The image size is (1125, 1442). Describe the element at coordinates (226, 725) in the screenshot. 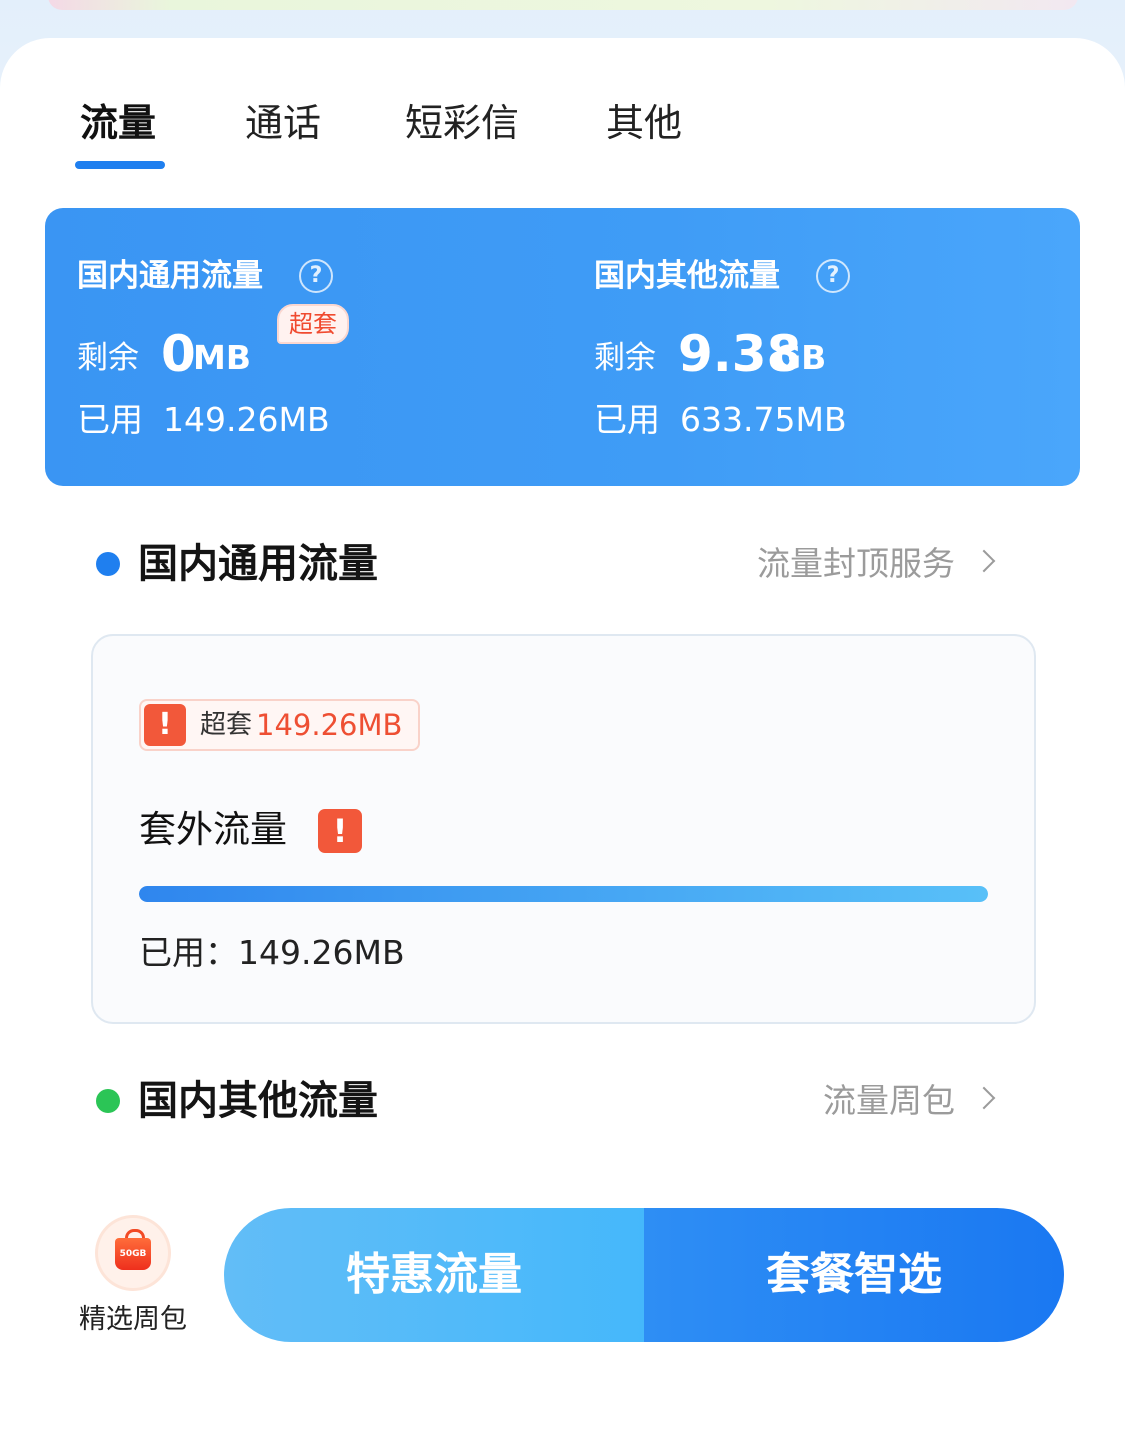

I see `overflow-label: 超套` at that location.